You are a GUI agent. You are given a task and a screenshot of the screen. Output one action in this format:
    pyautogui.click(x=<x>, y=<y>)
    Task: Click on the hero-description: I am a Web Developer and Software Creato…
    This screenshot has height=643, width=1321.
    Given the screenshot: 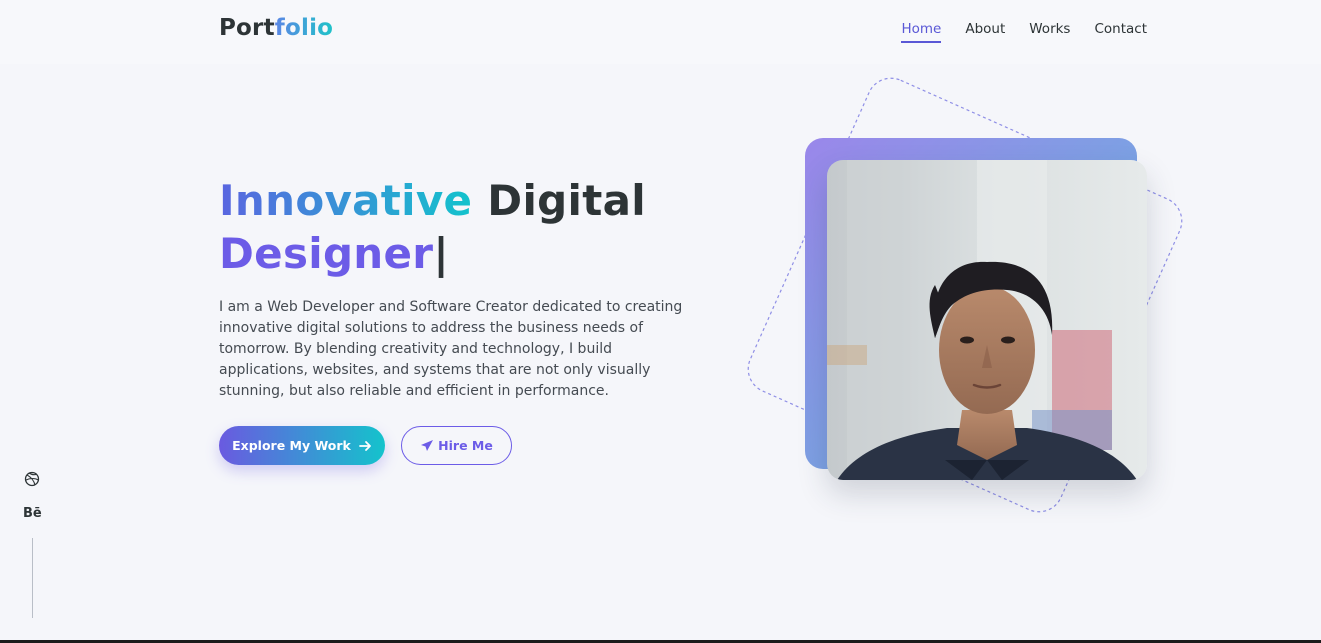 What is the action you would take?
    pyautogui.click(x=451, y=349)
    